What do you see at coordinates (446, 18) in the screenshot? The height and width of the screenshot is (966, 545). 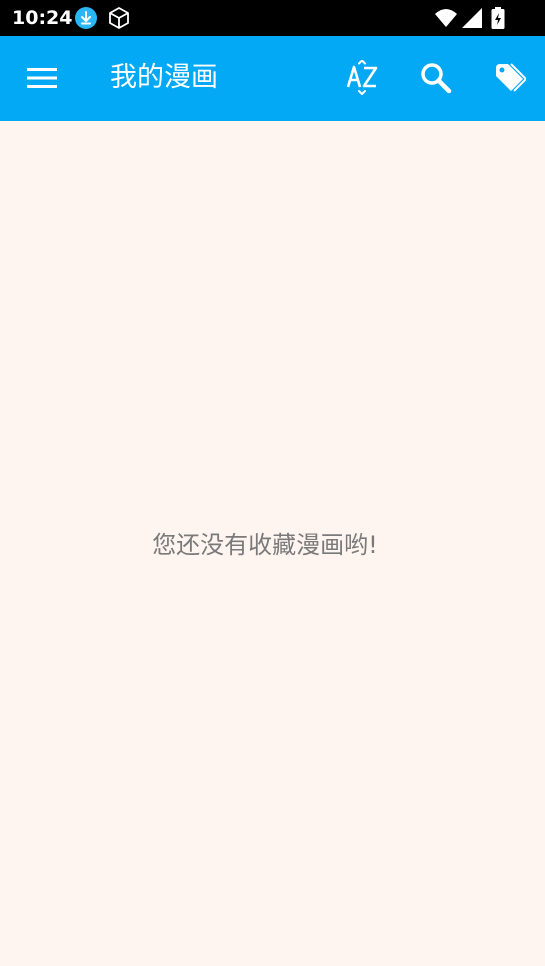 I see `wifi-icon` at bounding box center [446, 18].